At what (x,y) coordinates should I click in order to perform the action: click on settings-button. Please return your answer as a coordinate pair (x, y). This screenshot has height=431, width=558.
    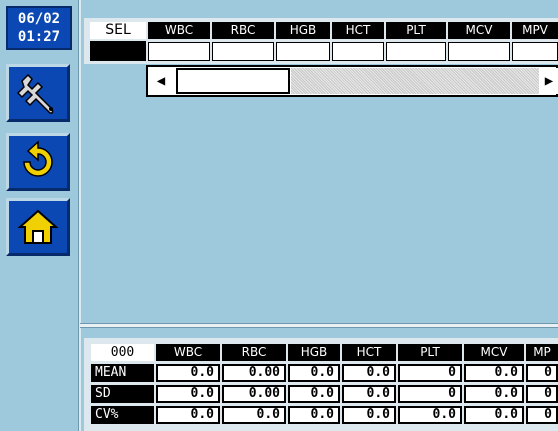
    Looking at the image, I should click on (38, 93).